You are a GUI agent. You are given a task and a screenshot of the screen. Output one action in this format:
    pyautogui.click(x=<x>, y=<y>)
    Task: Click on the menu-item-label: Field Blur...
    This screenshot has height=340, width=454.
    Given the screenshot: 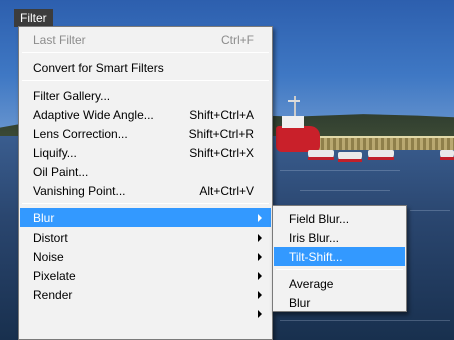 What is the action you would take?
    pyautogui.click(x=319, y=218)
    